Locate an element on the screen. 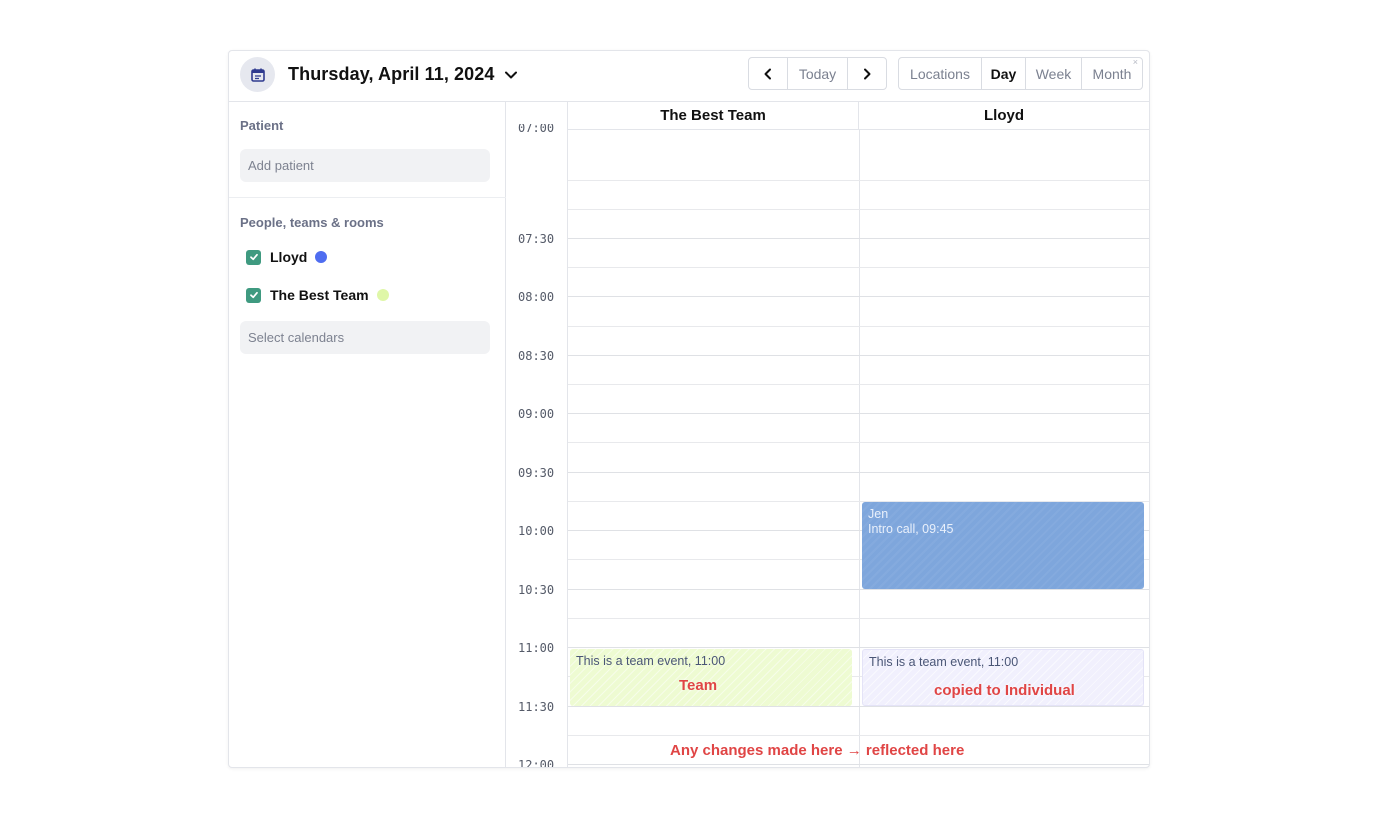  previous-day-button is located at coordinates (768, 73).